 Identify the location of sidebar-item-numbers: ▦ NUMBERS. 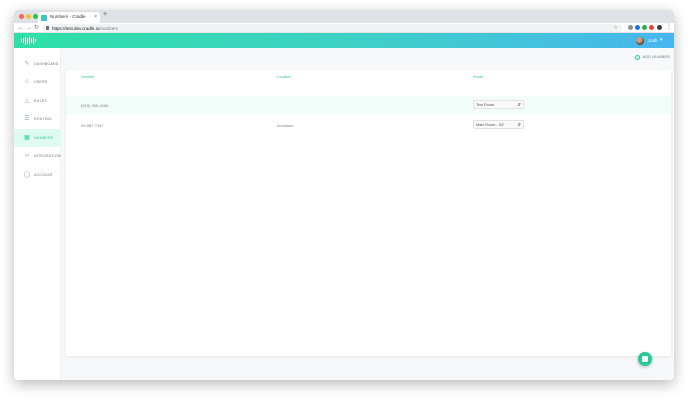
(37, 138).